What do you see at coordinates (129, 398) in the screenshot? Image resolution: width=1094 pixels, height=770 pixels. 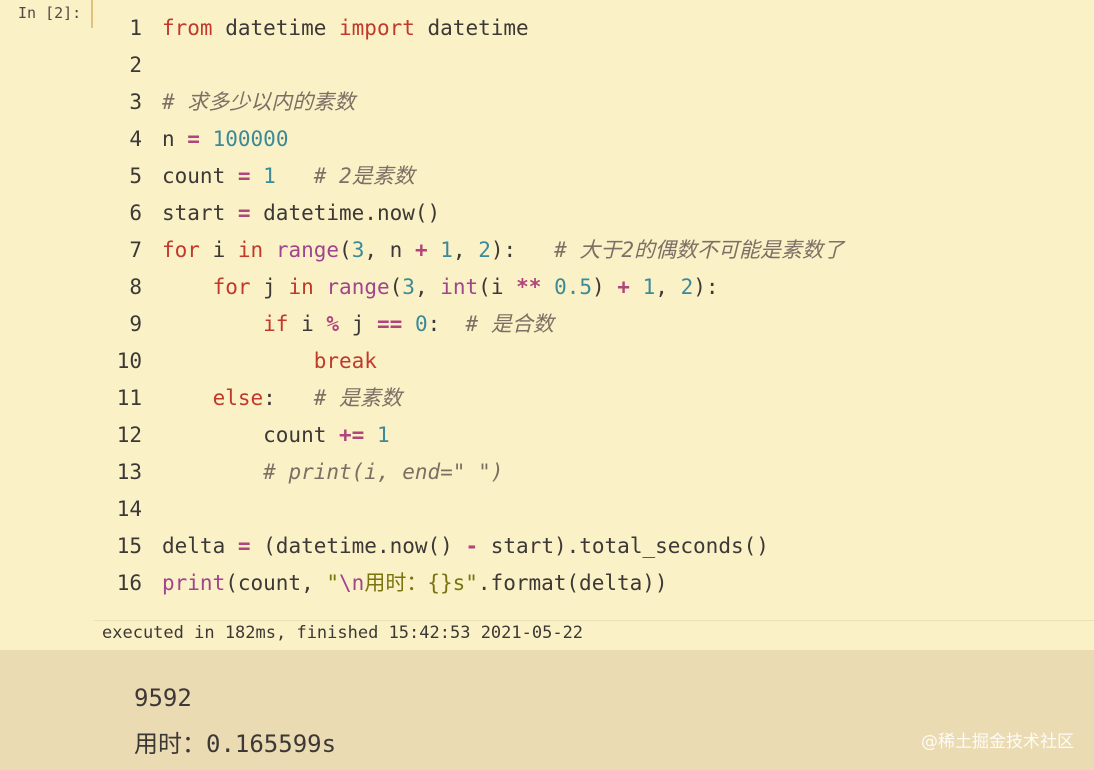 I see `line-number: 11` at bounding box center [129, 398].